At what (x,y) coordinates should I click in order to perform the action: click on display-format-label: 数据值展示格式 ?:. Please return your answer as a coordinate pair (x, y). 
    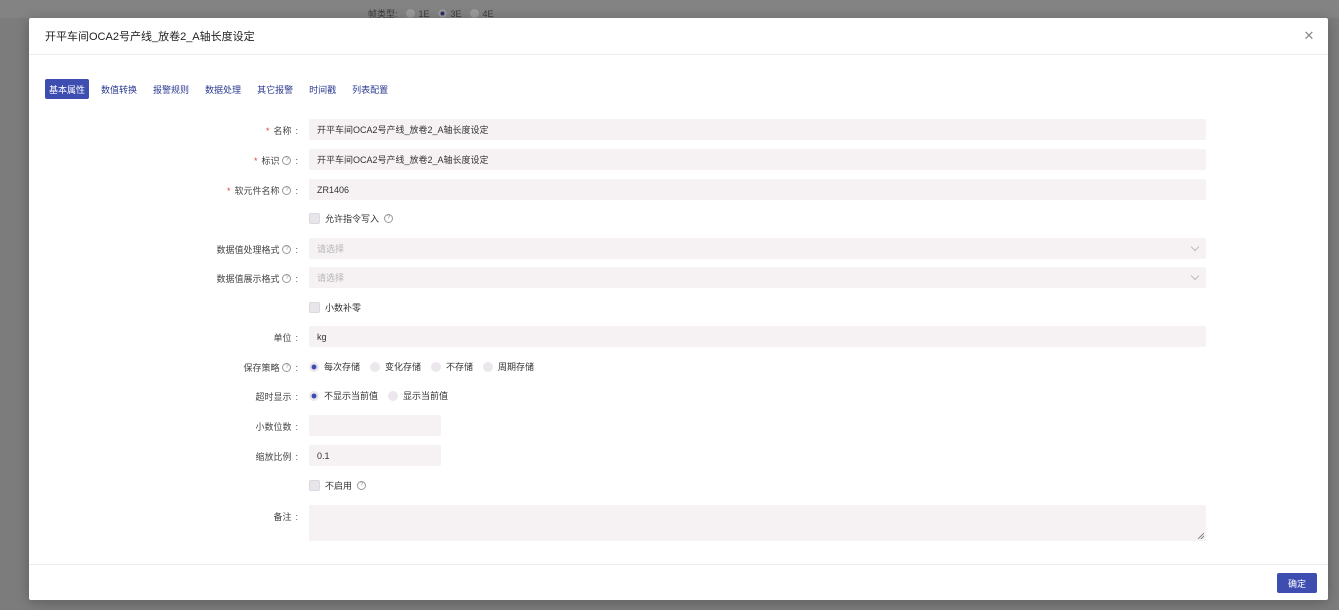
    Looking at the image, I should click on (257, 279).